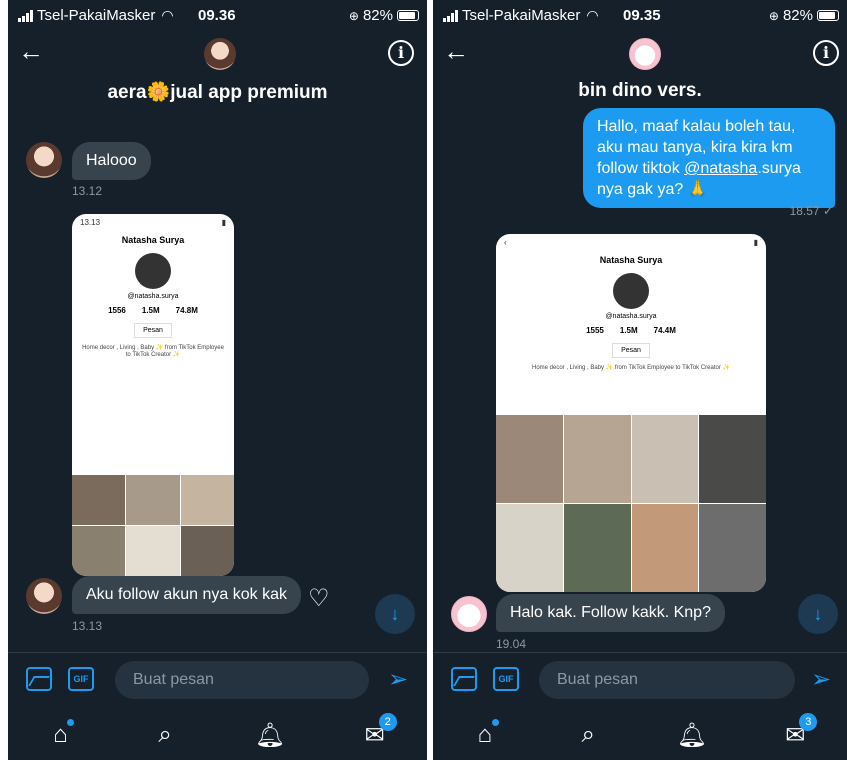  Describe the element at coordinates (87, 626) in the screenshot. I see `message-time: 13.13` at that location.